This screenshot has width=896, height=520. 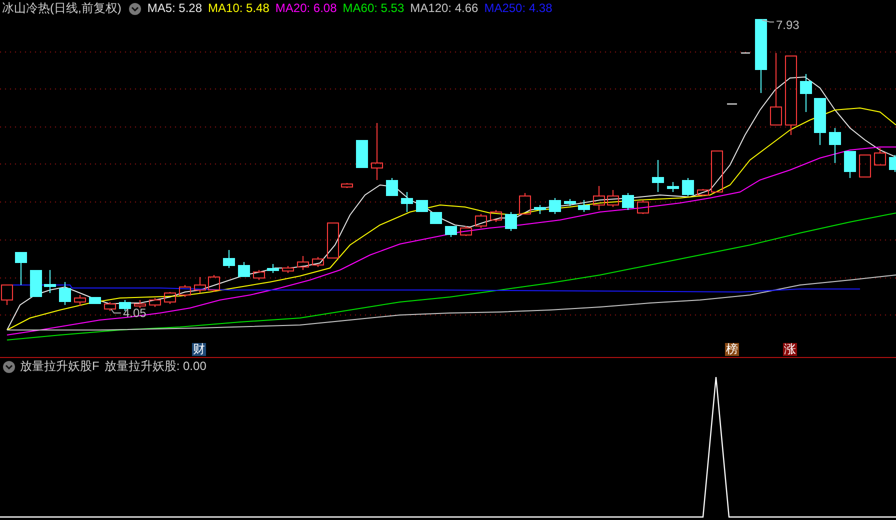 I want to click on moving-average-value: MA5: 5.28, so click(x=174, y=8).